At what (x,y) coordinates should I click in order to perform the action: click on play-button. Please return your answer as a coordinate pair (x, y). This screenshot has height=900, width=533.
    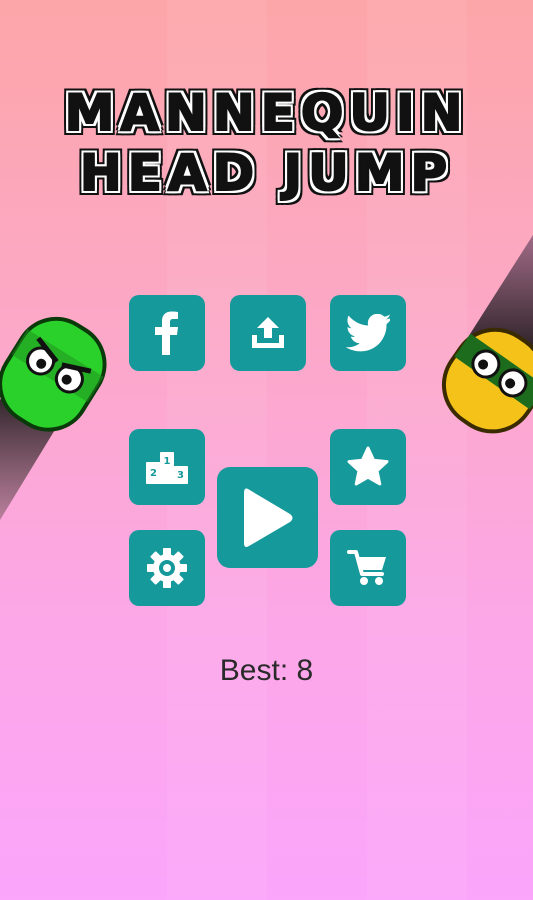
    Looking at the image, I should click on (267, 517).